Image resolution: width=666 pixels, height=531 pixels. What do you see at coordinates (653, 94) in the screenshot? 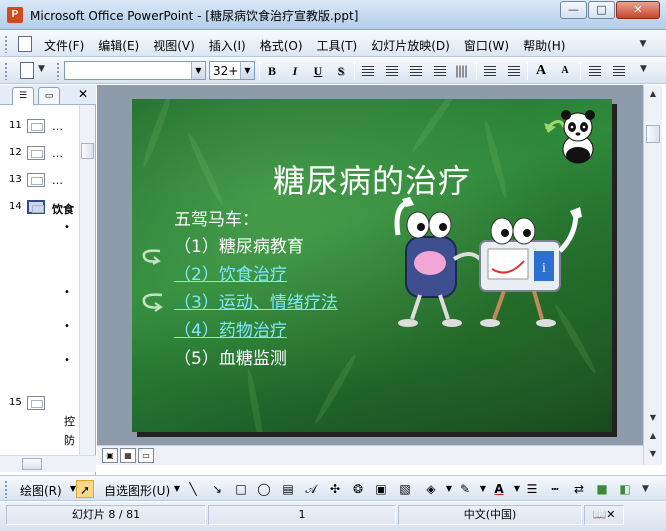
I see `scroll-up-icon: ▲` at bounding box center [653, 94].